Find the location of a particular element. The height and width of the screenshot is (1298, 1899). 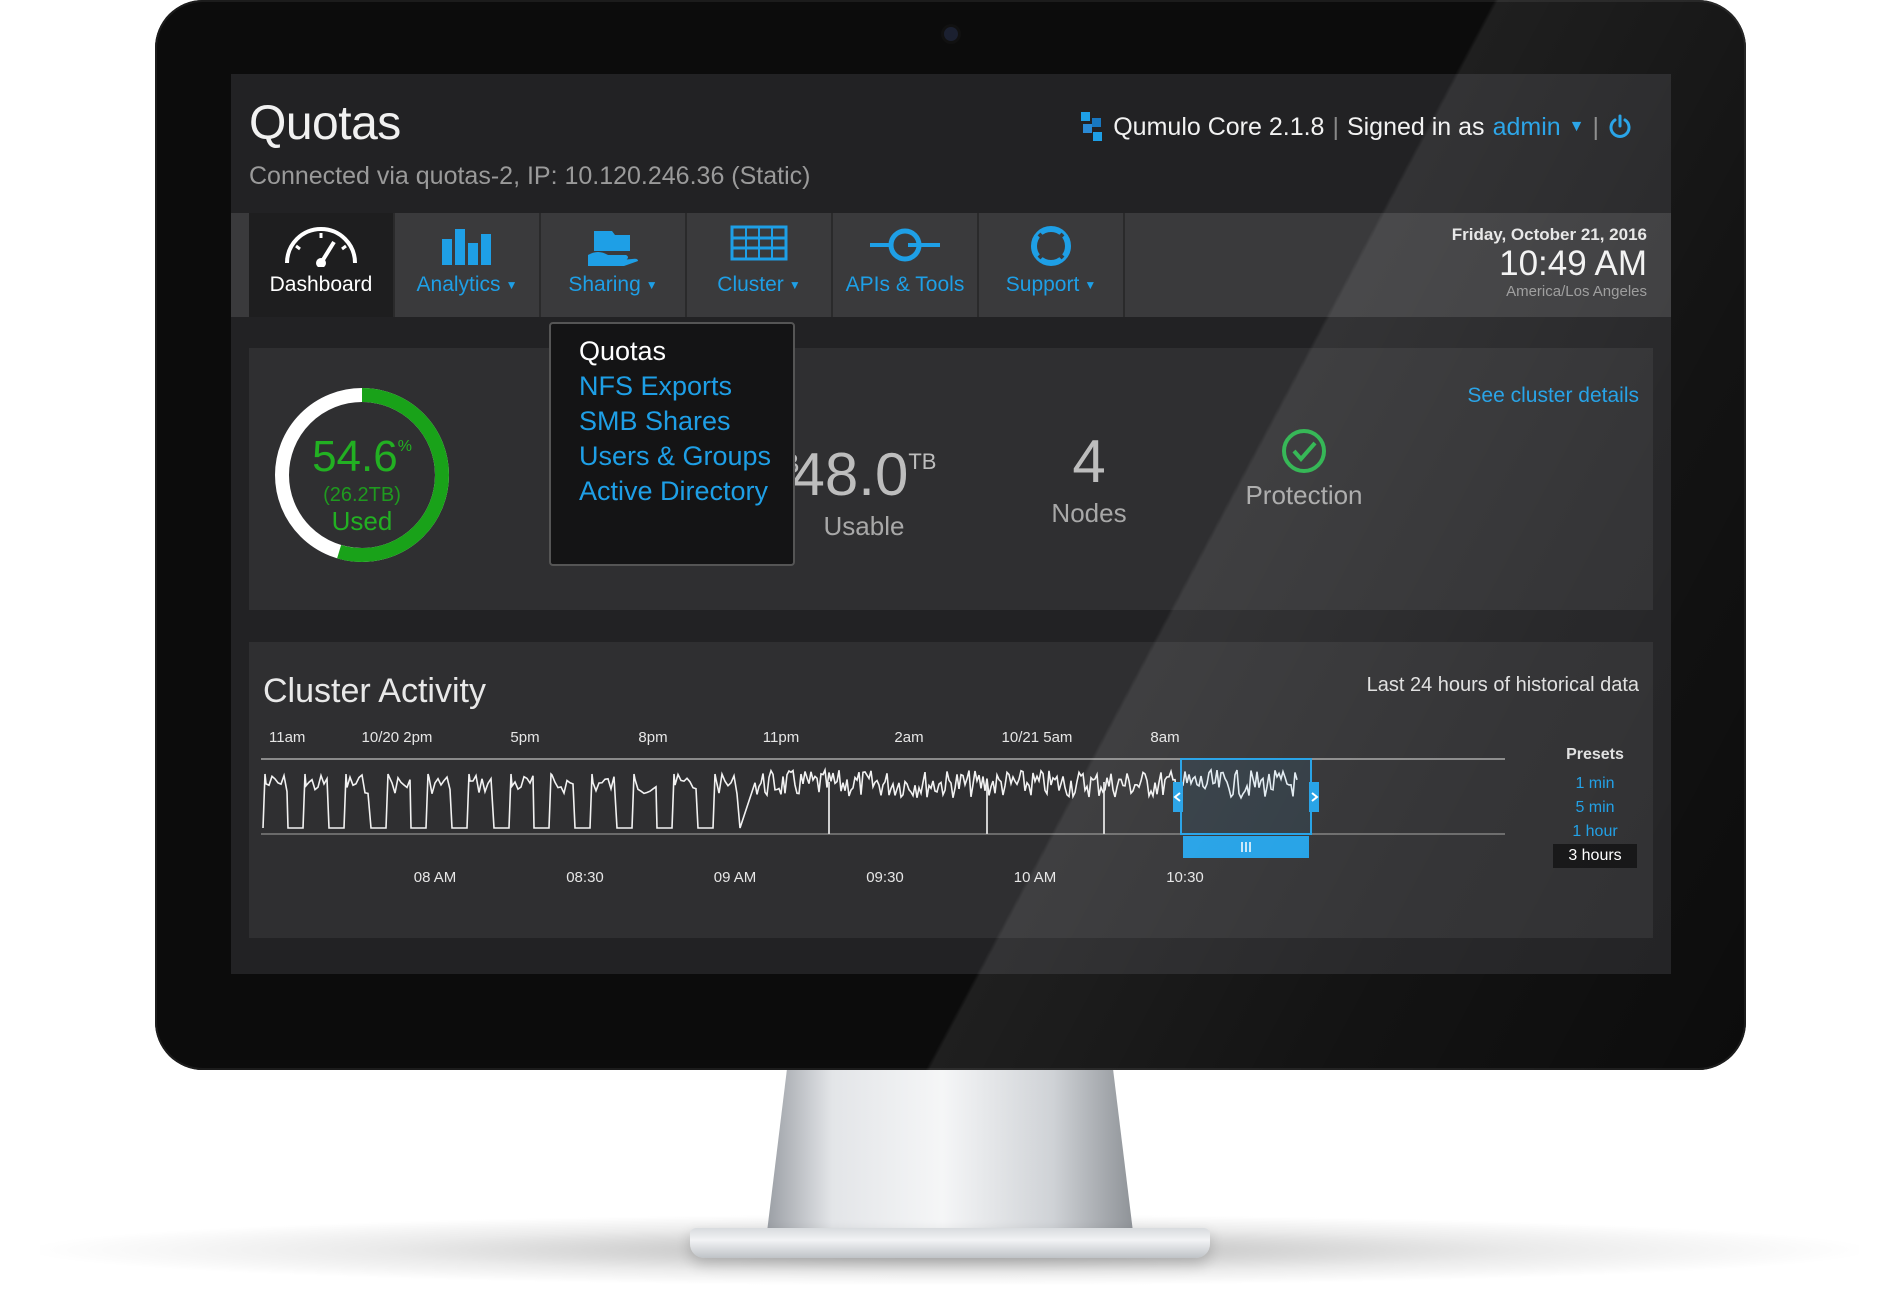

presets-panel: Presets 1 min 5 min 1 hour 3 hours is located at coordinates (1595, 807).